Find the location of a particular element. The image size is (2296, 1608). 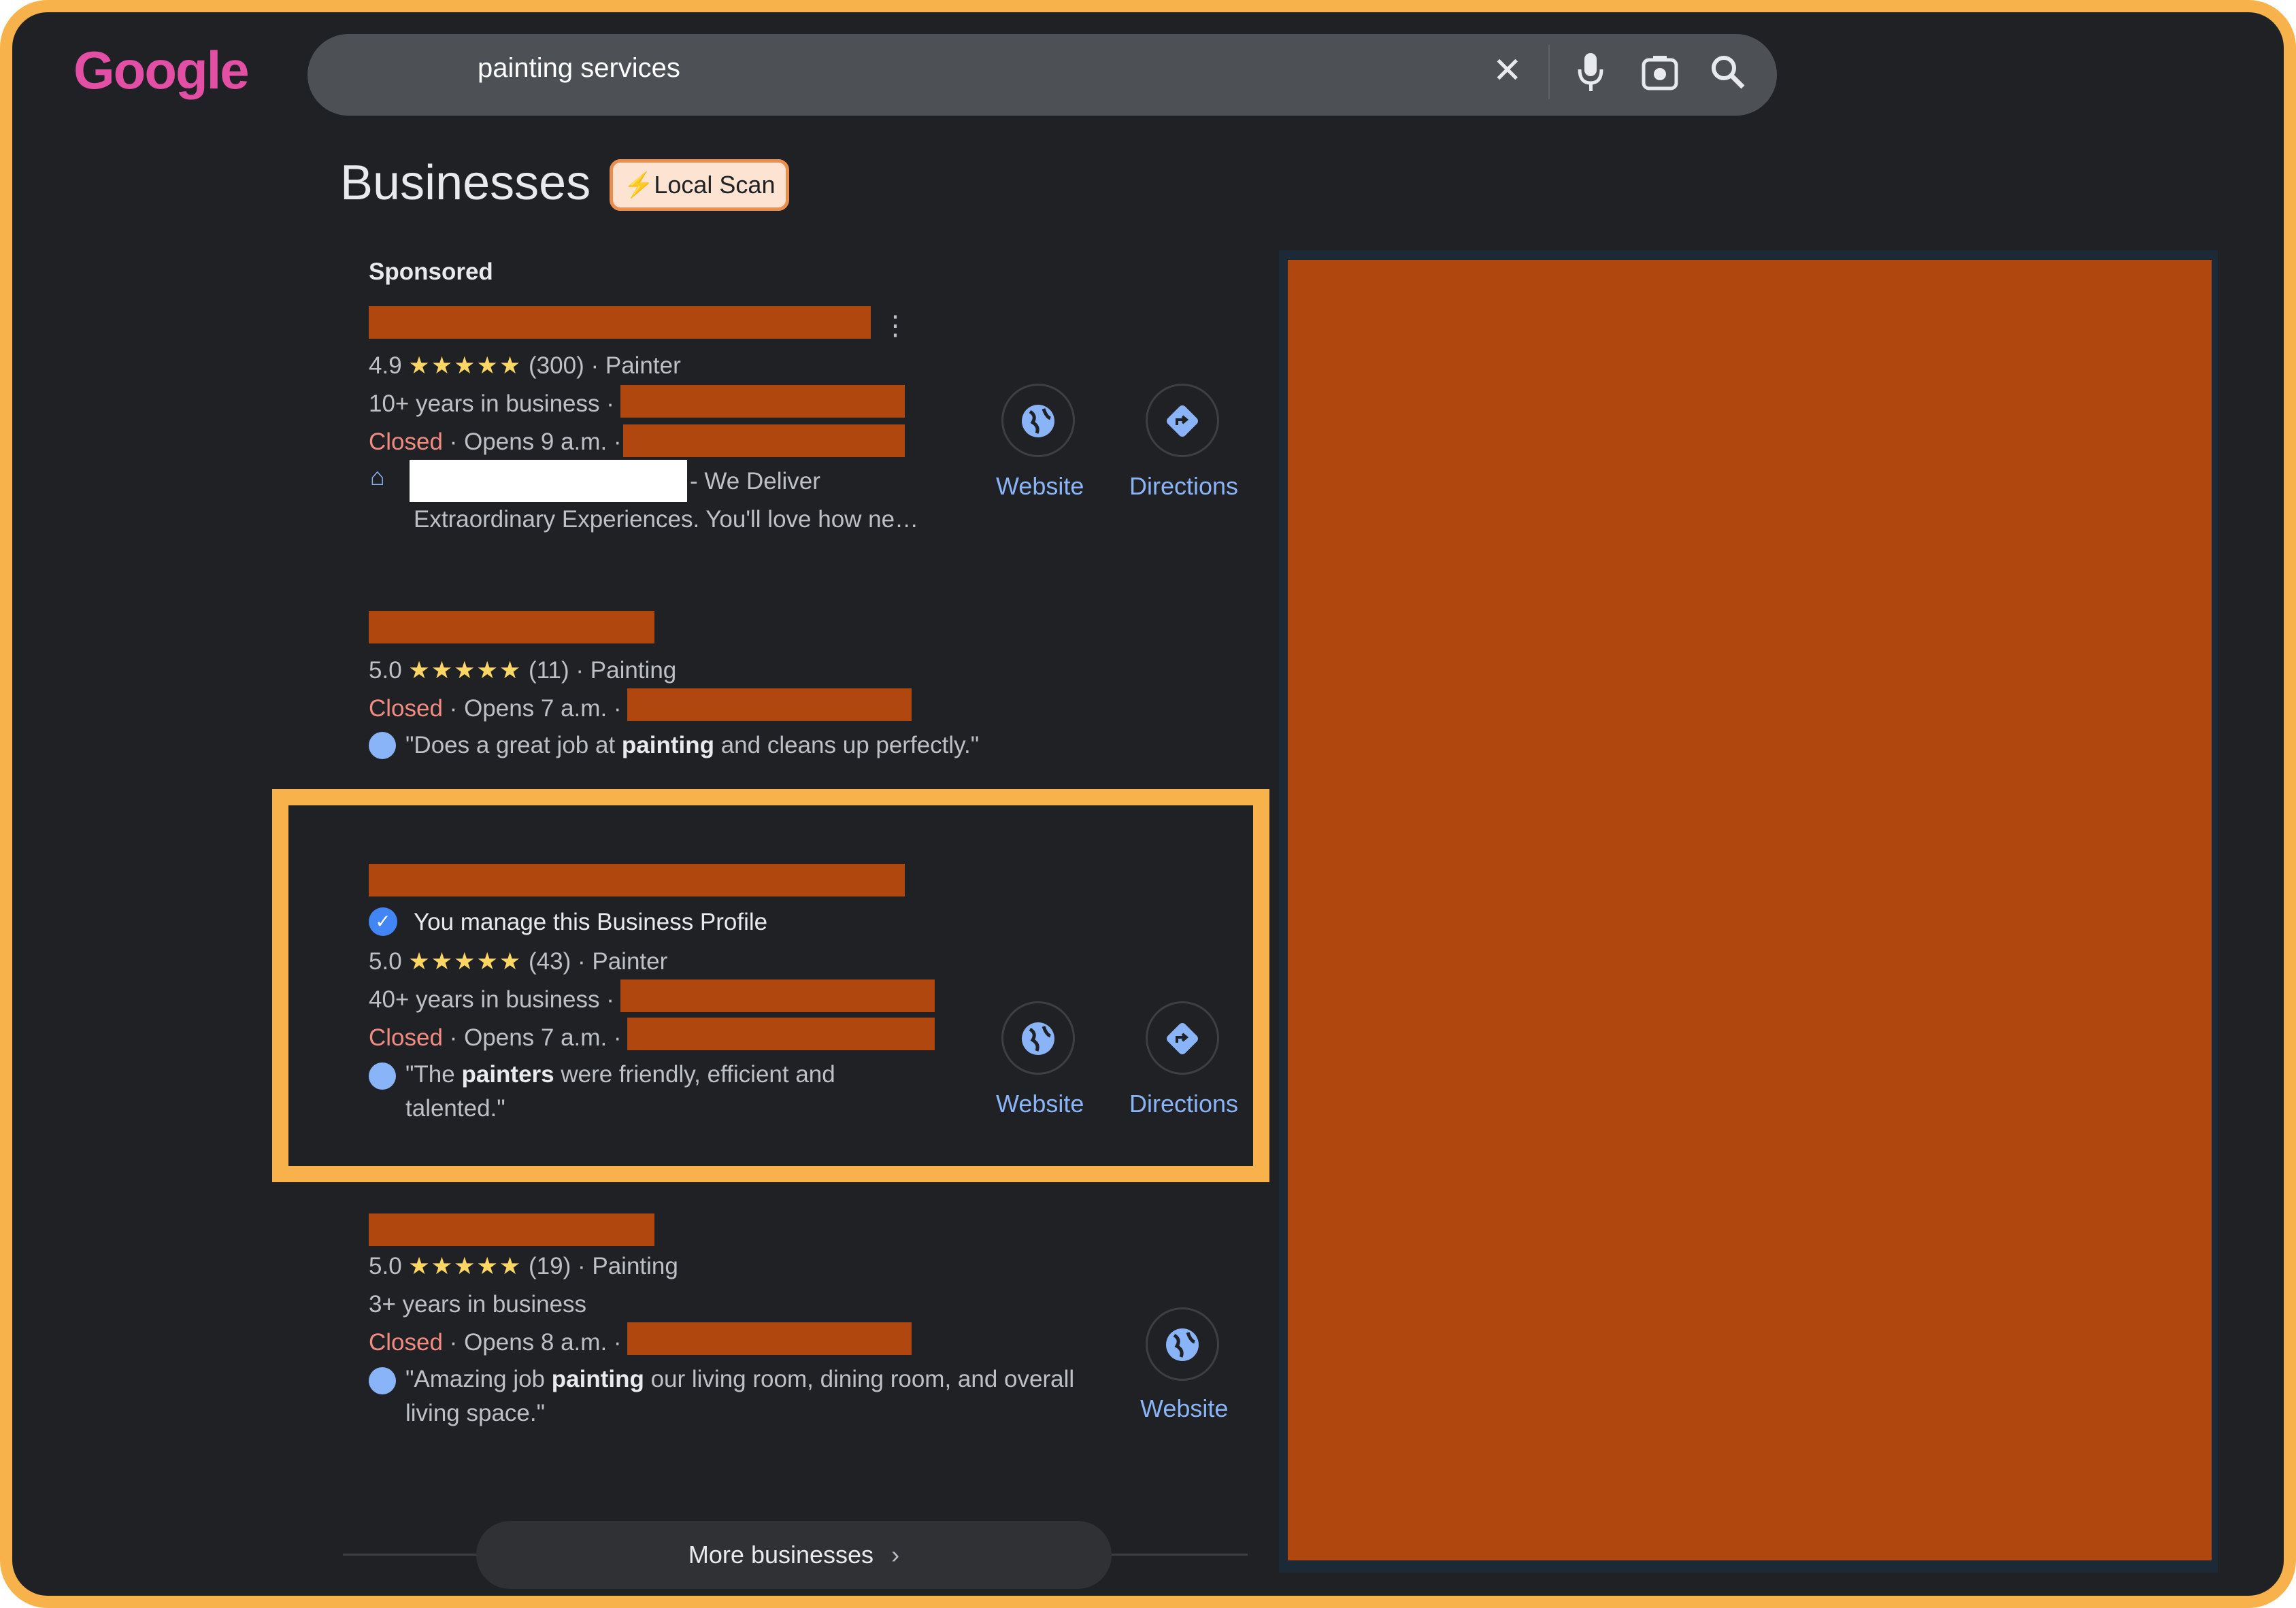

listing-1-hours: Closed · Opens 9 a.m. · is located at coordinates (495, 442).